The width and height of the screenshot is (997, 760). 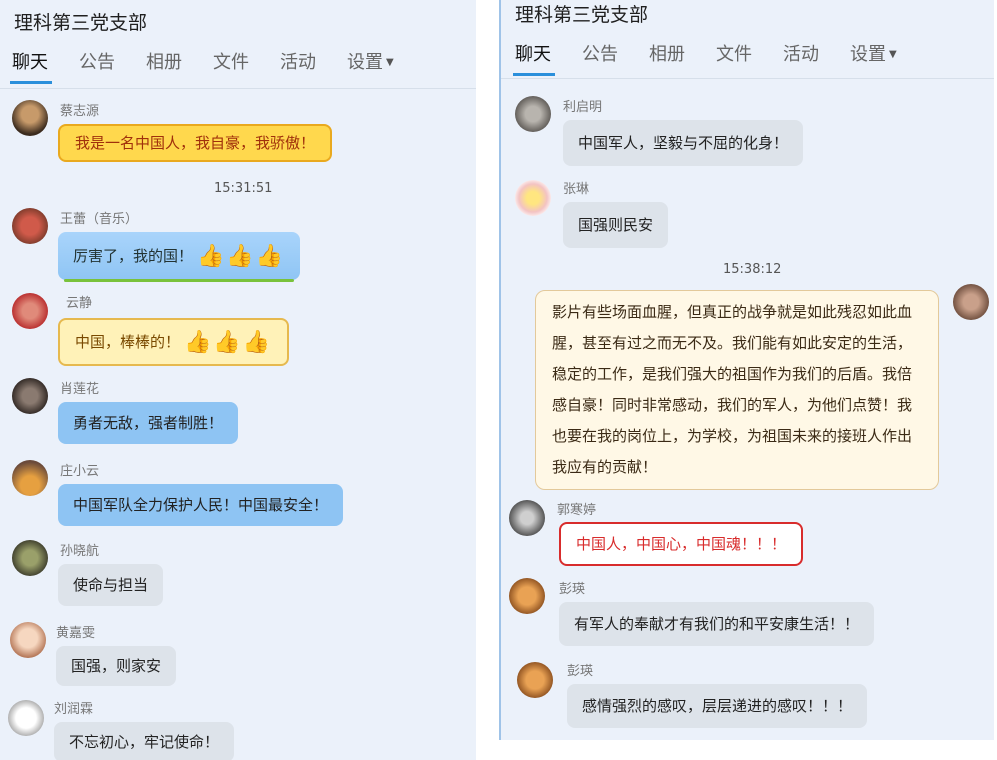 I want to click on timestamp: 15:38:12, so click(x=752, y=269).